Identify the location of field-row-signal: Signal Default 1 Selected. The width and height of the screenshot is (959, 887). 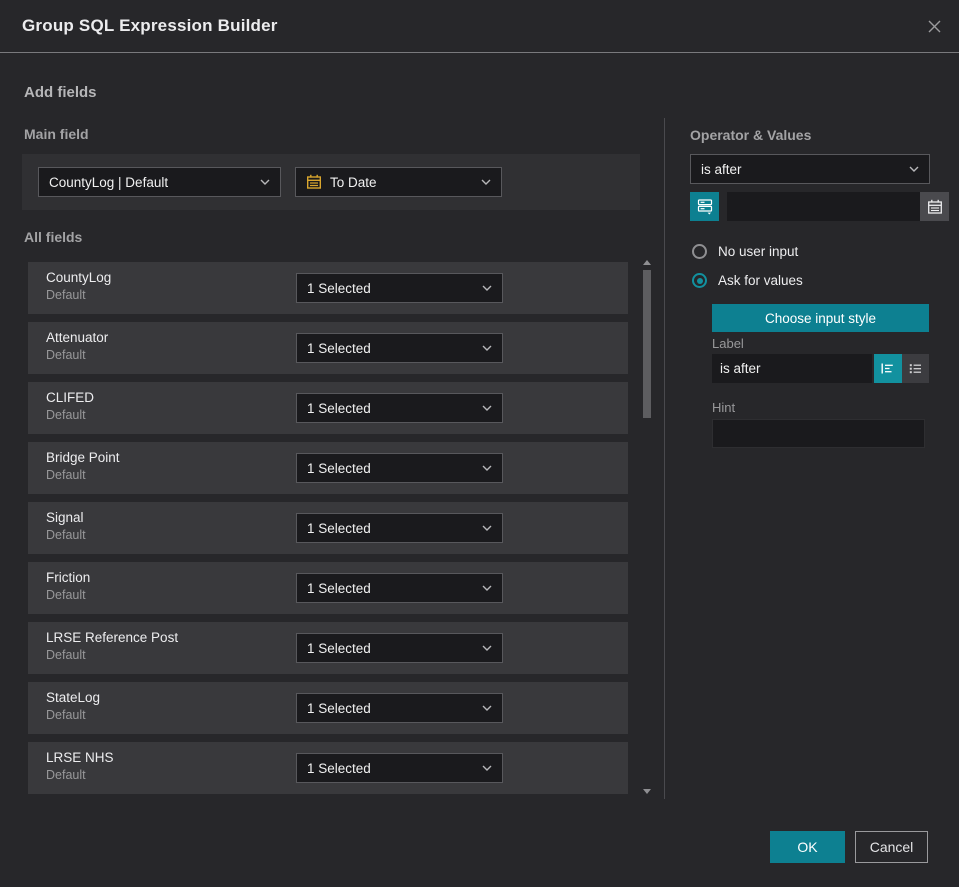
(328, 528).